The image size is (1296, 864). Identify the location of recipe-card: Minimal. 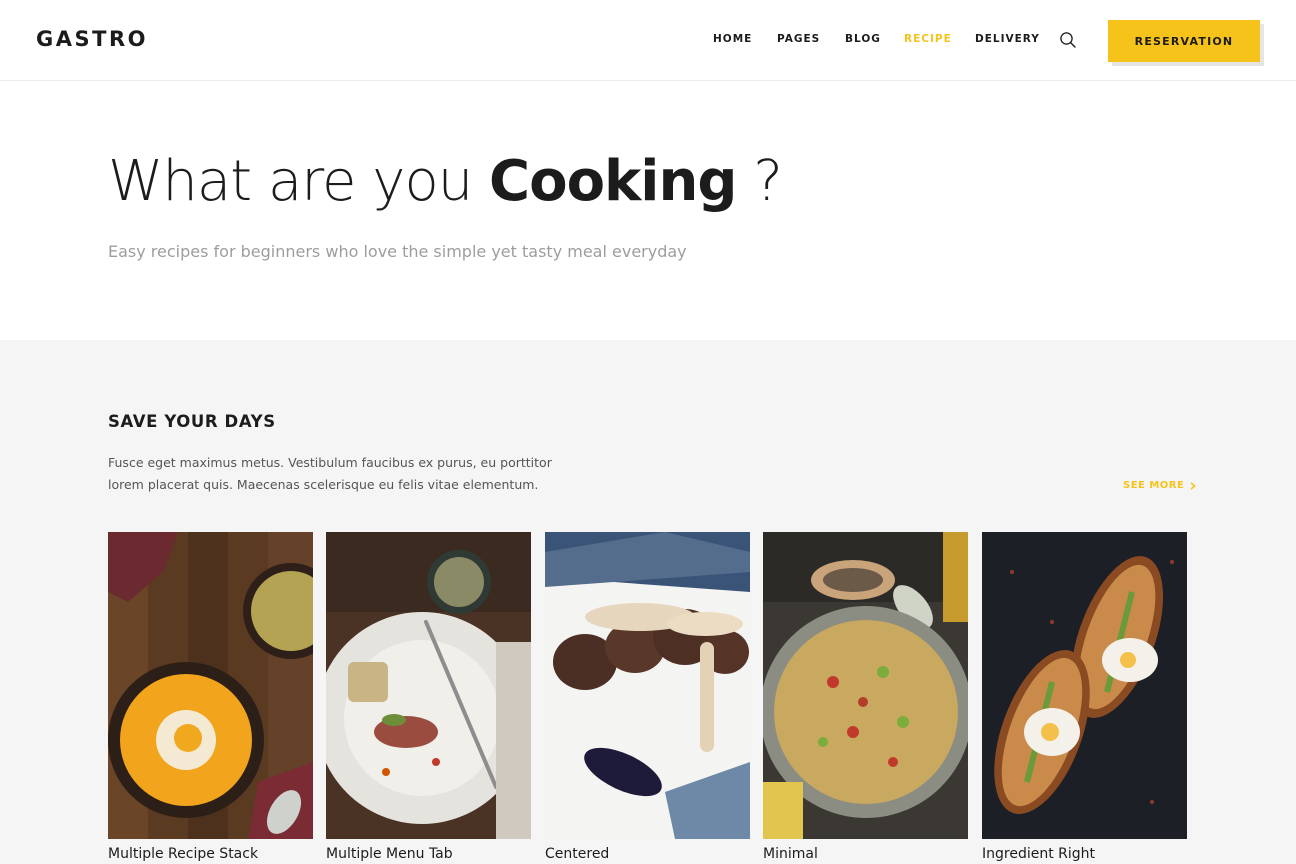
(865, 698).